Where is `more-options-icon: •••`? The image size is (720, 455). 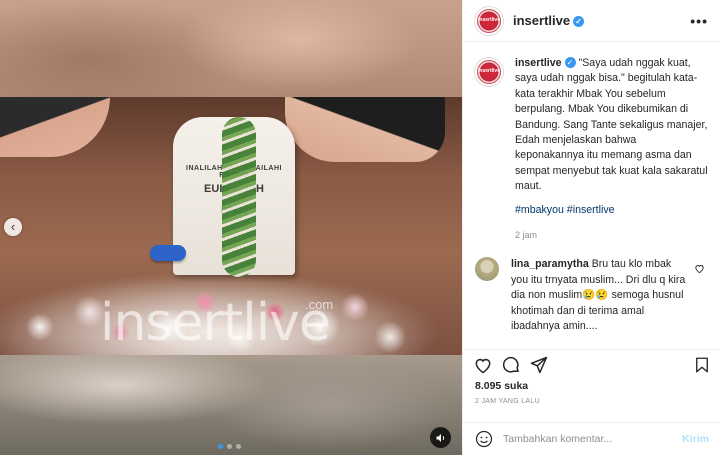
more-options-icon: ••• is located at coordinates (699, 21).